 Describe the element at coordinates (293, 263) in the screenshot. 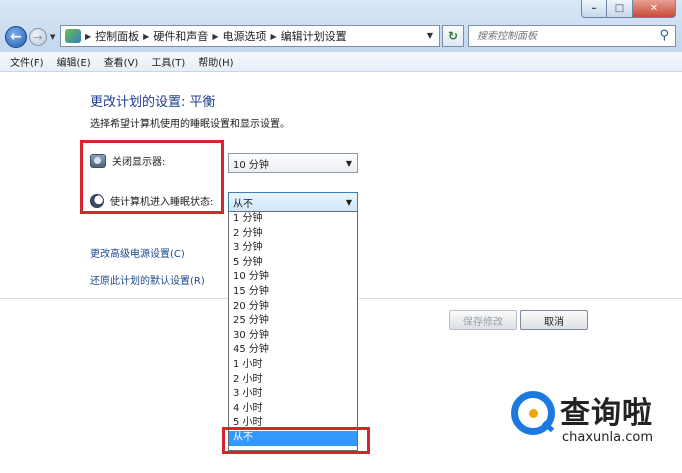

I see `dropdown-option: 5 分钟` at that location.